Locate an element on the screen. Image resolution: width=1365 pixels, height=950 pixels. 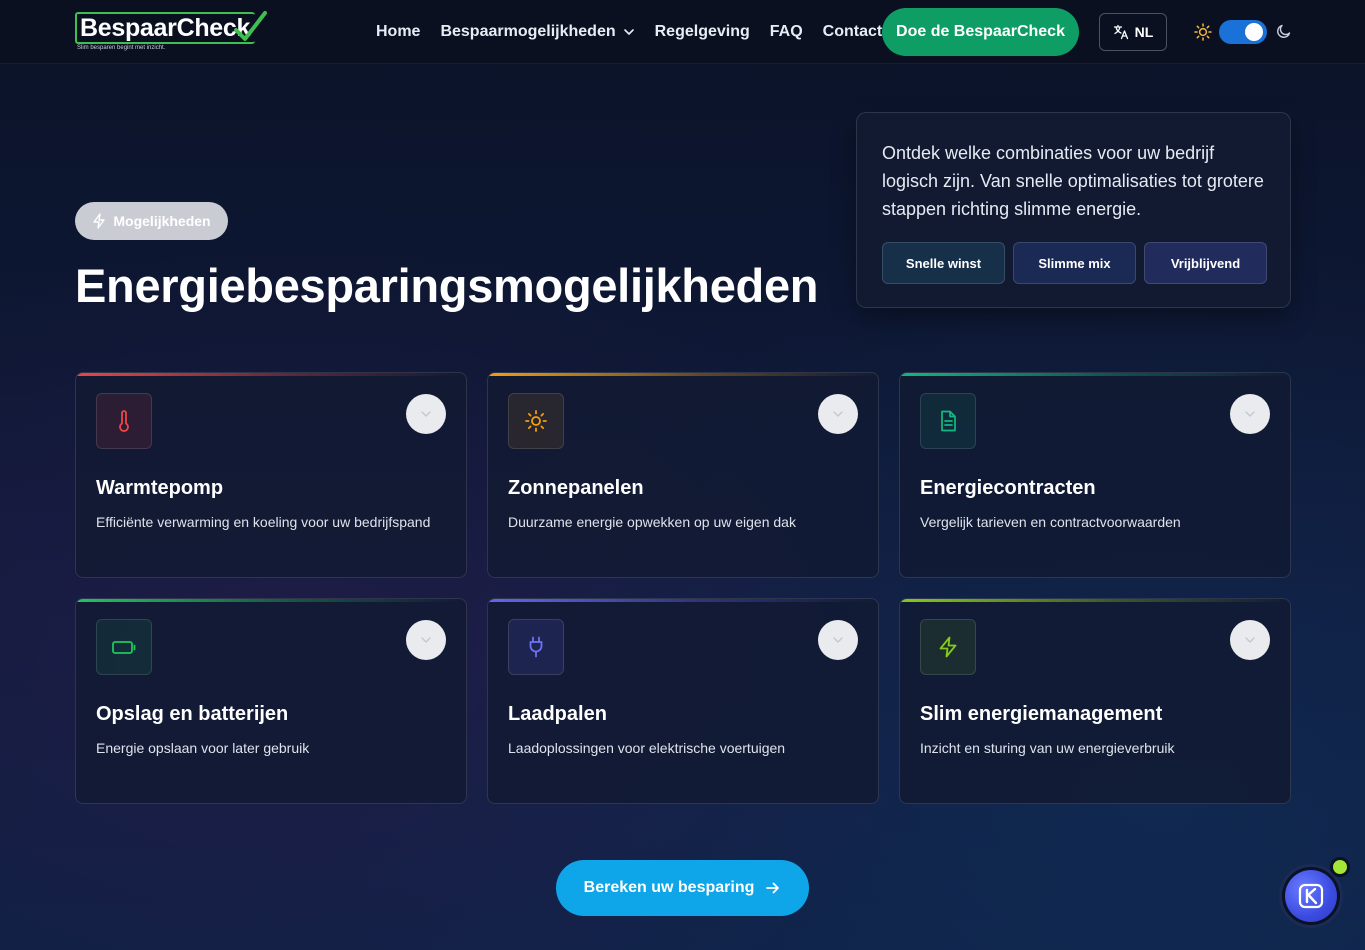
chip-slimme-mix: Slimme mix is located at coordinates (1074, 263).